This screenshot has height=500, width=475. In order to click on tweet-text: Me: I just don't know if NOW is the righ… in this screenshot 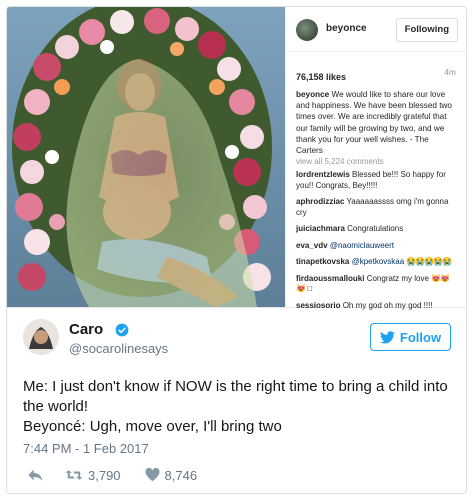, I will do `click(238, 407)`.